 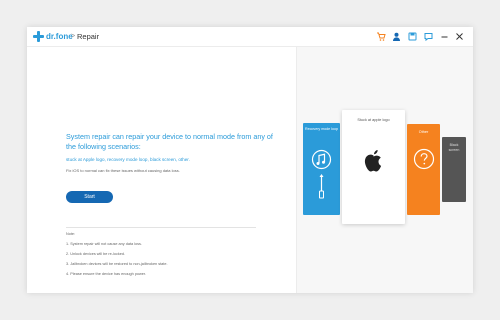 What do you see at coordinates (444, 36) in the screenshot?
I see `minimize-icon` at bounding box center [444, 36].